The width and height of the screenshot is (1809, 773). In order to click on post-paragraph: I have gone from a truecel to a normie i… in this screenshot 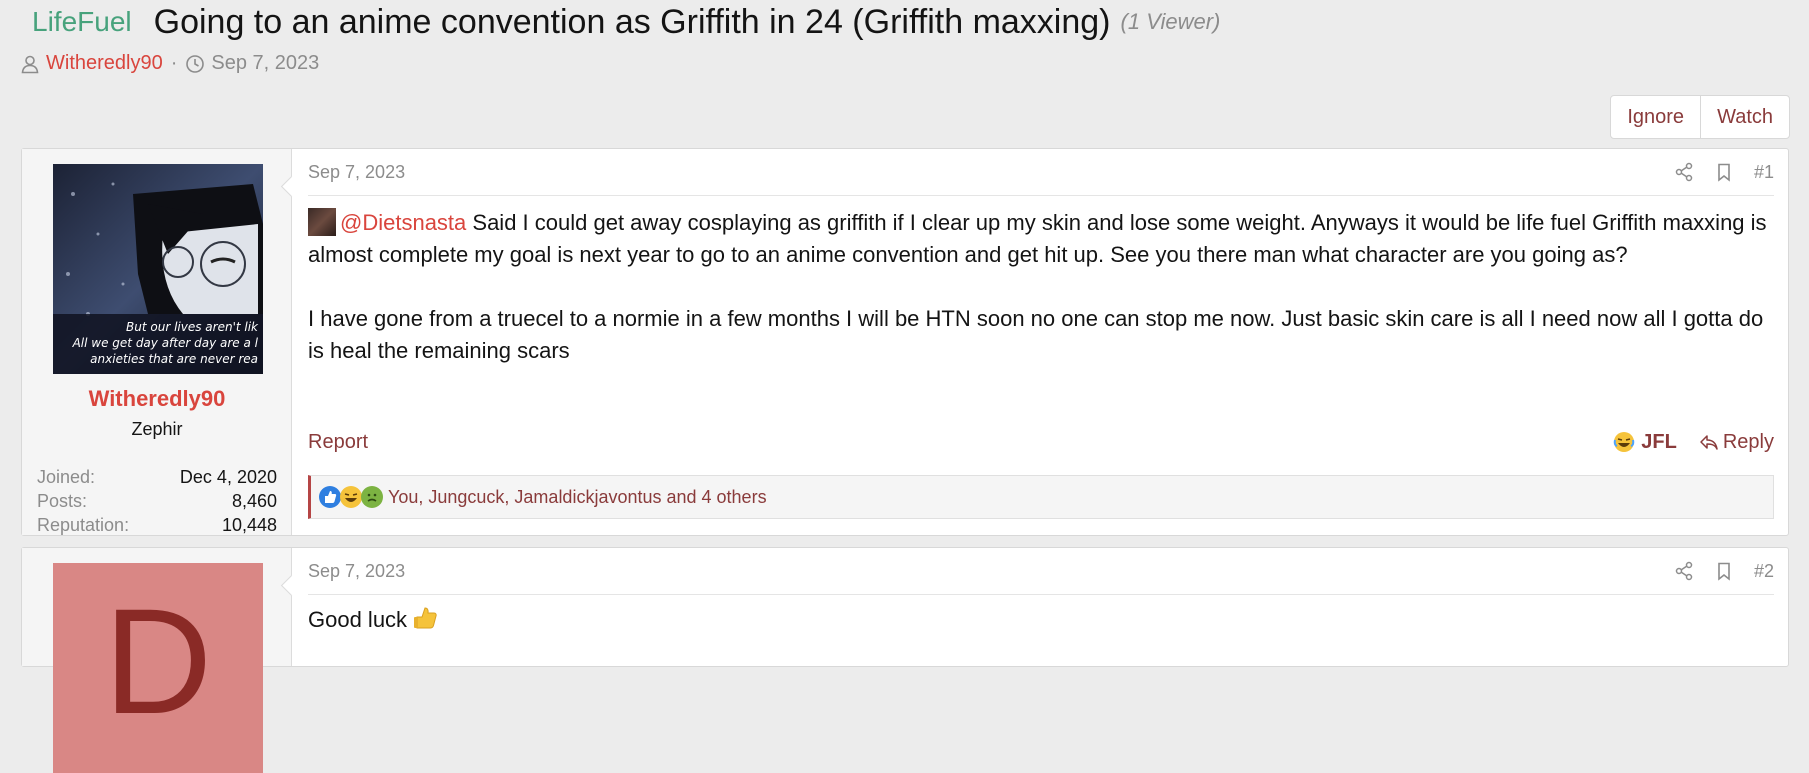, I will do `click(1036, 334)`.